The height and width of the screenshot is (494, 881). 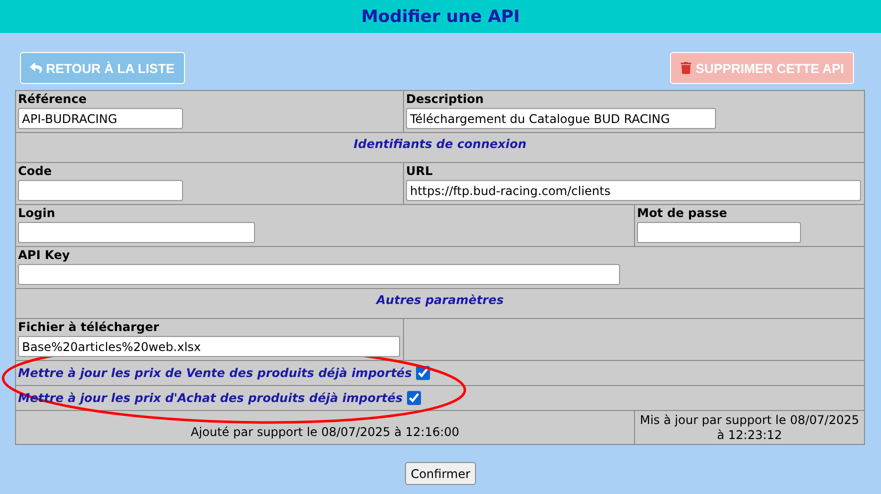 I want to click on input-field: Base%20articles%20web.xlsx, so click(x=209, y=346).